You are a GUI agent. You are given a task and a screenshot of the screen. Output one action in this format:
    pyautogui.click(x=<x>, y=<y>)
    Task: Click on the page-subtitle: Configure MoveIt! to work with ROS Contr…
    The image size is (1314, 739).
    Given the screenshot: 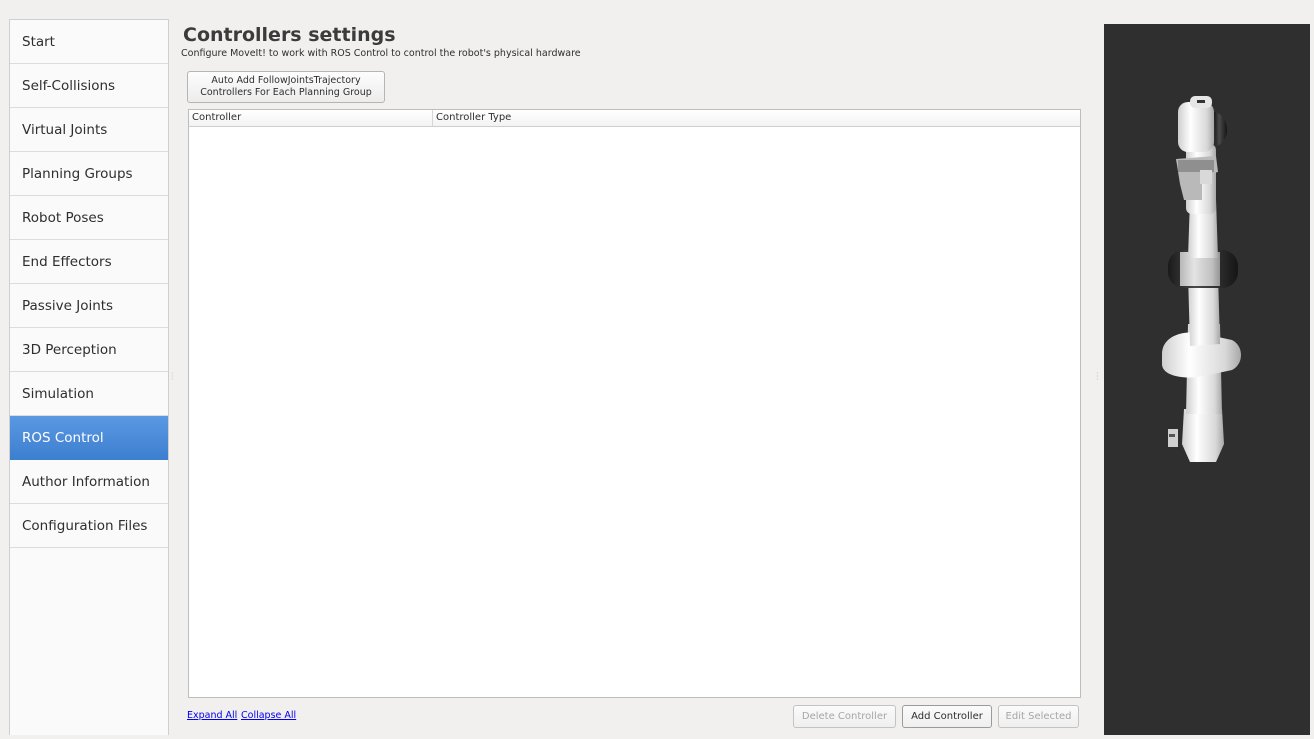 What is the action you would take?
    pyautogui.click(x=381, y=53)
    